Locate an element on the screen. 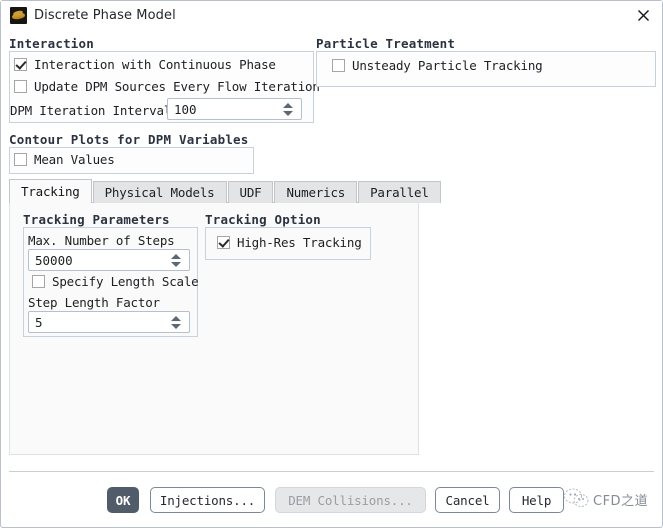  checkbox-high-res-tracking: High-Res Tracking is located at coordinates (289, 242).